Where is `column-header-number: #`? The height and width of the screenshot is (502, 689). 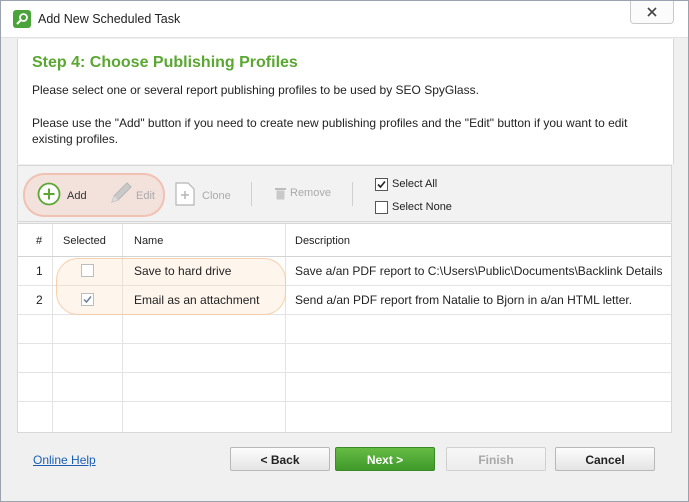
column-header-number: # is located at coordinates (39, 241).